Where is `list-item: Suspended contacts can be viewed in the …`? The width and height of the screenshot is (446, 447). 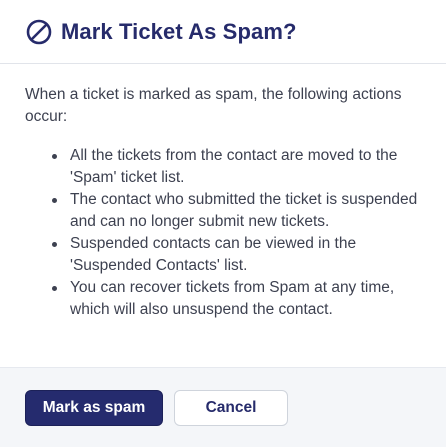
list-item: Suspended contacts can be viewed in the … is located at coordinates (236, 255).